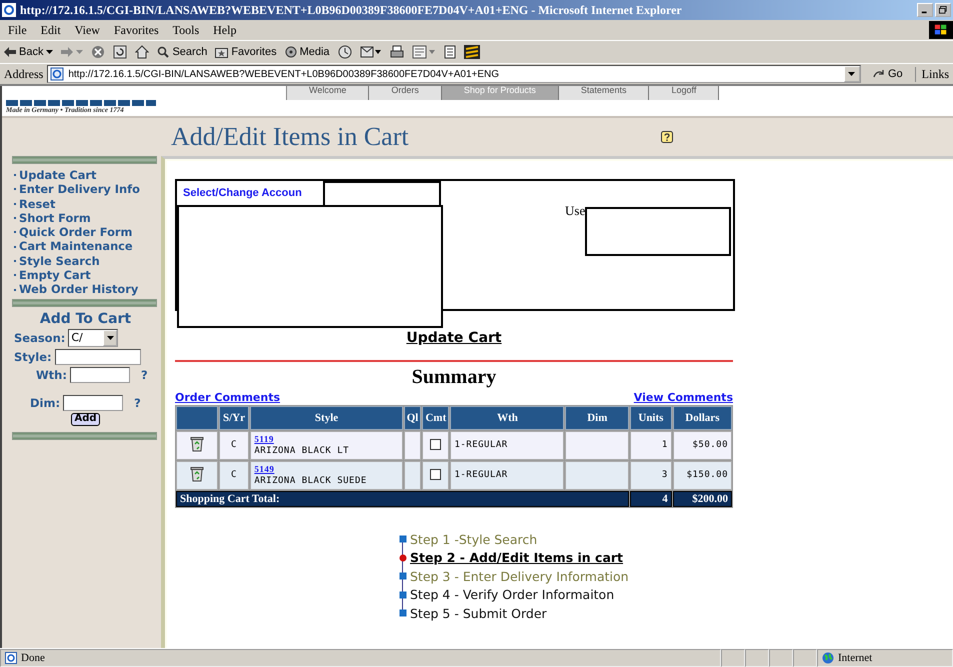 Image resolution: width=953 pixels, height=667 pixels. I want to click on style-code-link: 5149, so click(264, 469).